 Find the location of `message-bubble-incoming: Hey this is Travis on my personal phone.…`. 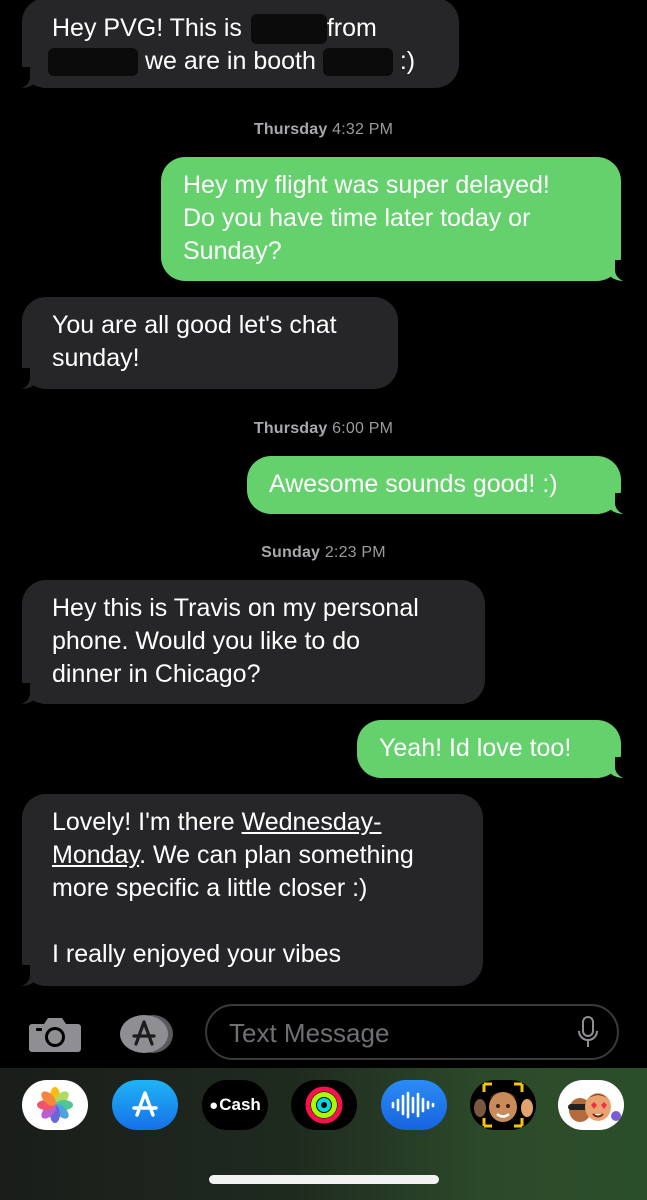

message-bubble-incoming: Hey this is Travis on my personal phone.… is located at coordinates (246, 642).